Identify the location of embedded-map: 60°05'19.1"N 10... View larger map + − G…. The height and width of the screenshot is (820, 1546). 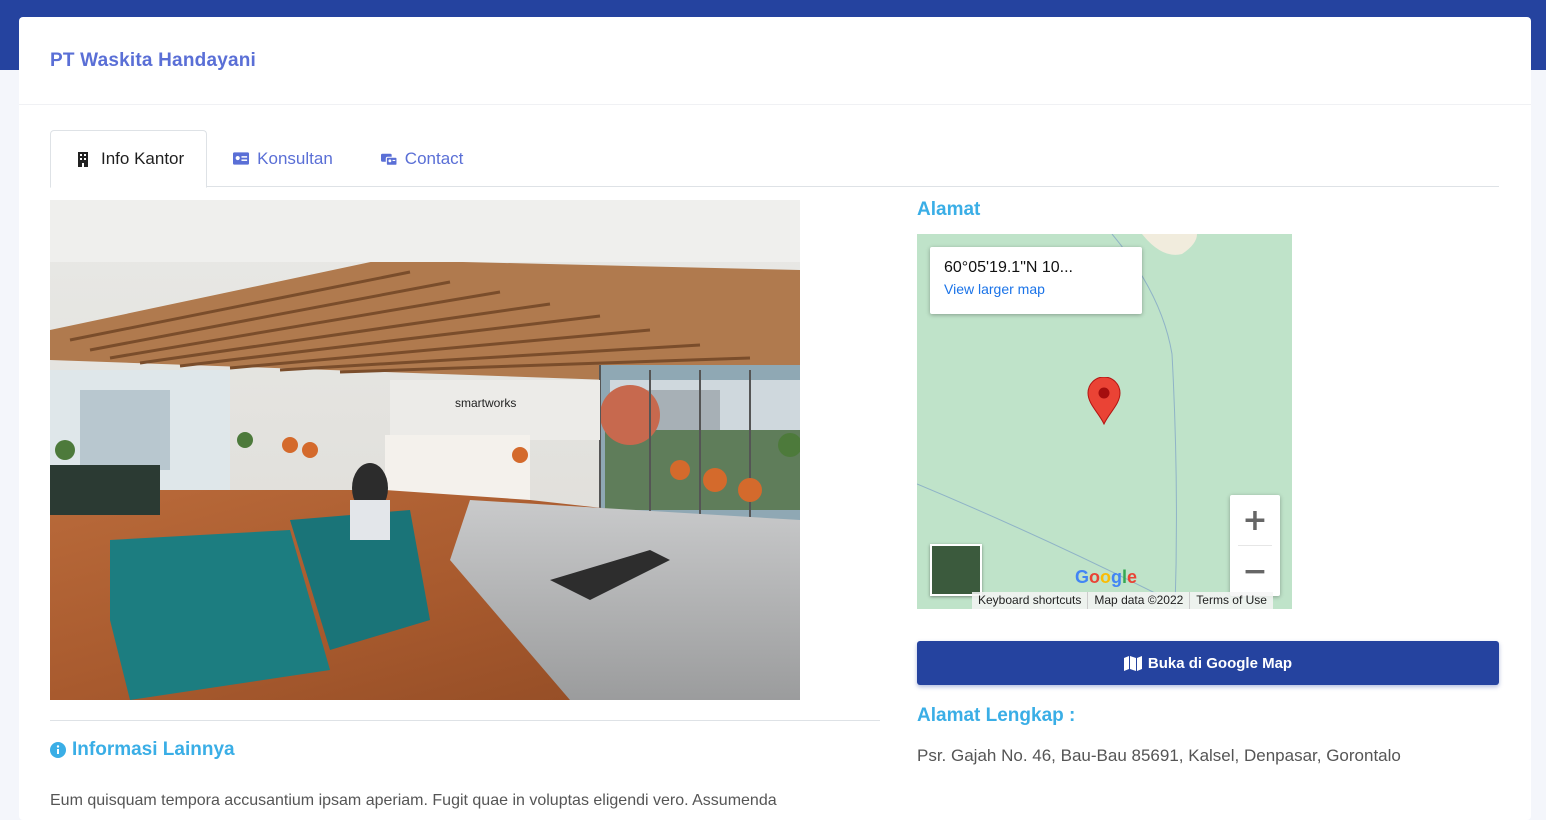
(1104, 421).